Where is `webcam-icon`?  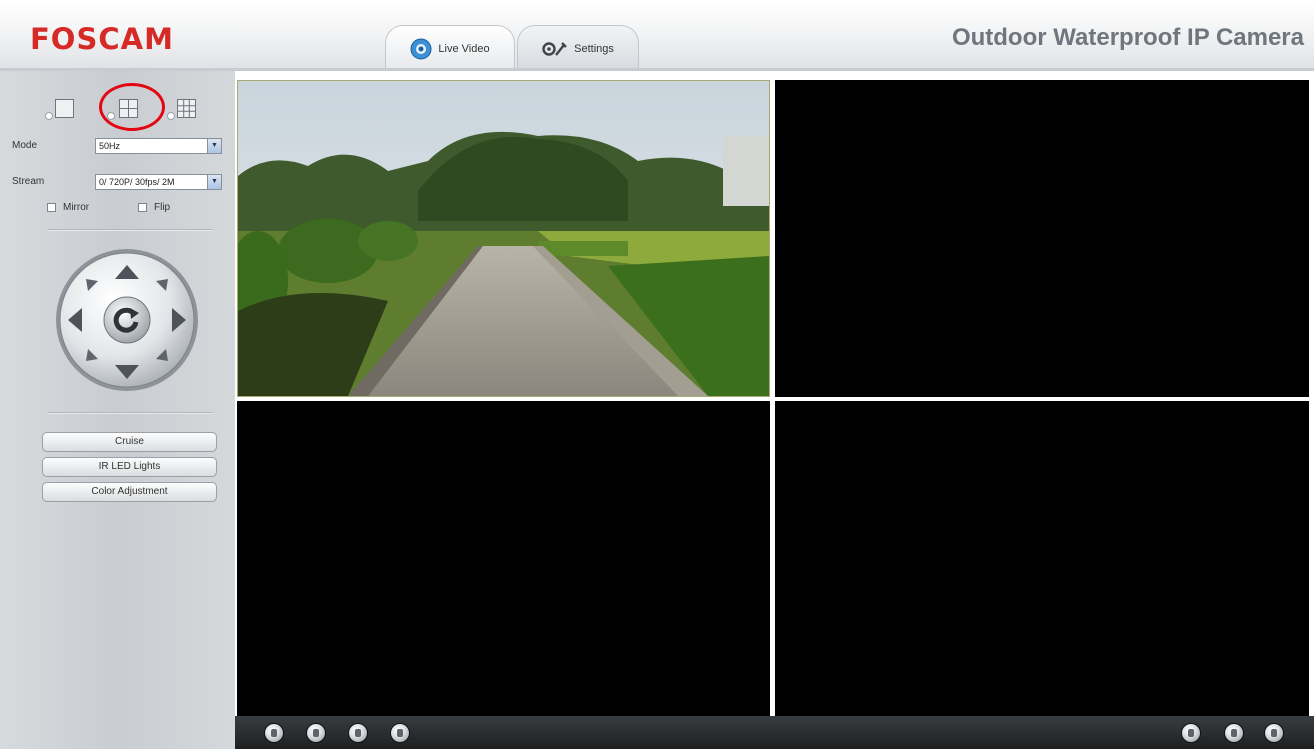
webcam-icon is located at coordinates (421, 49).